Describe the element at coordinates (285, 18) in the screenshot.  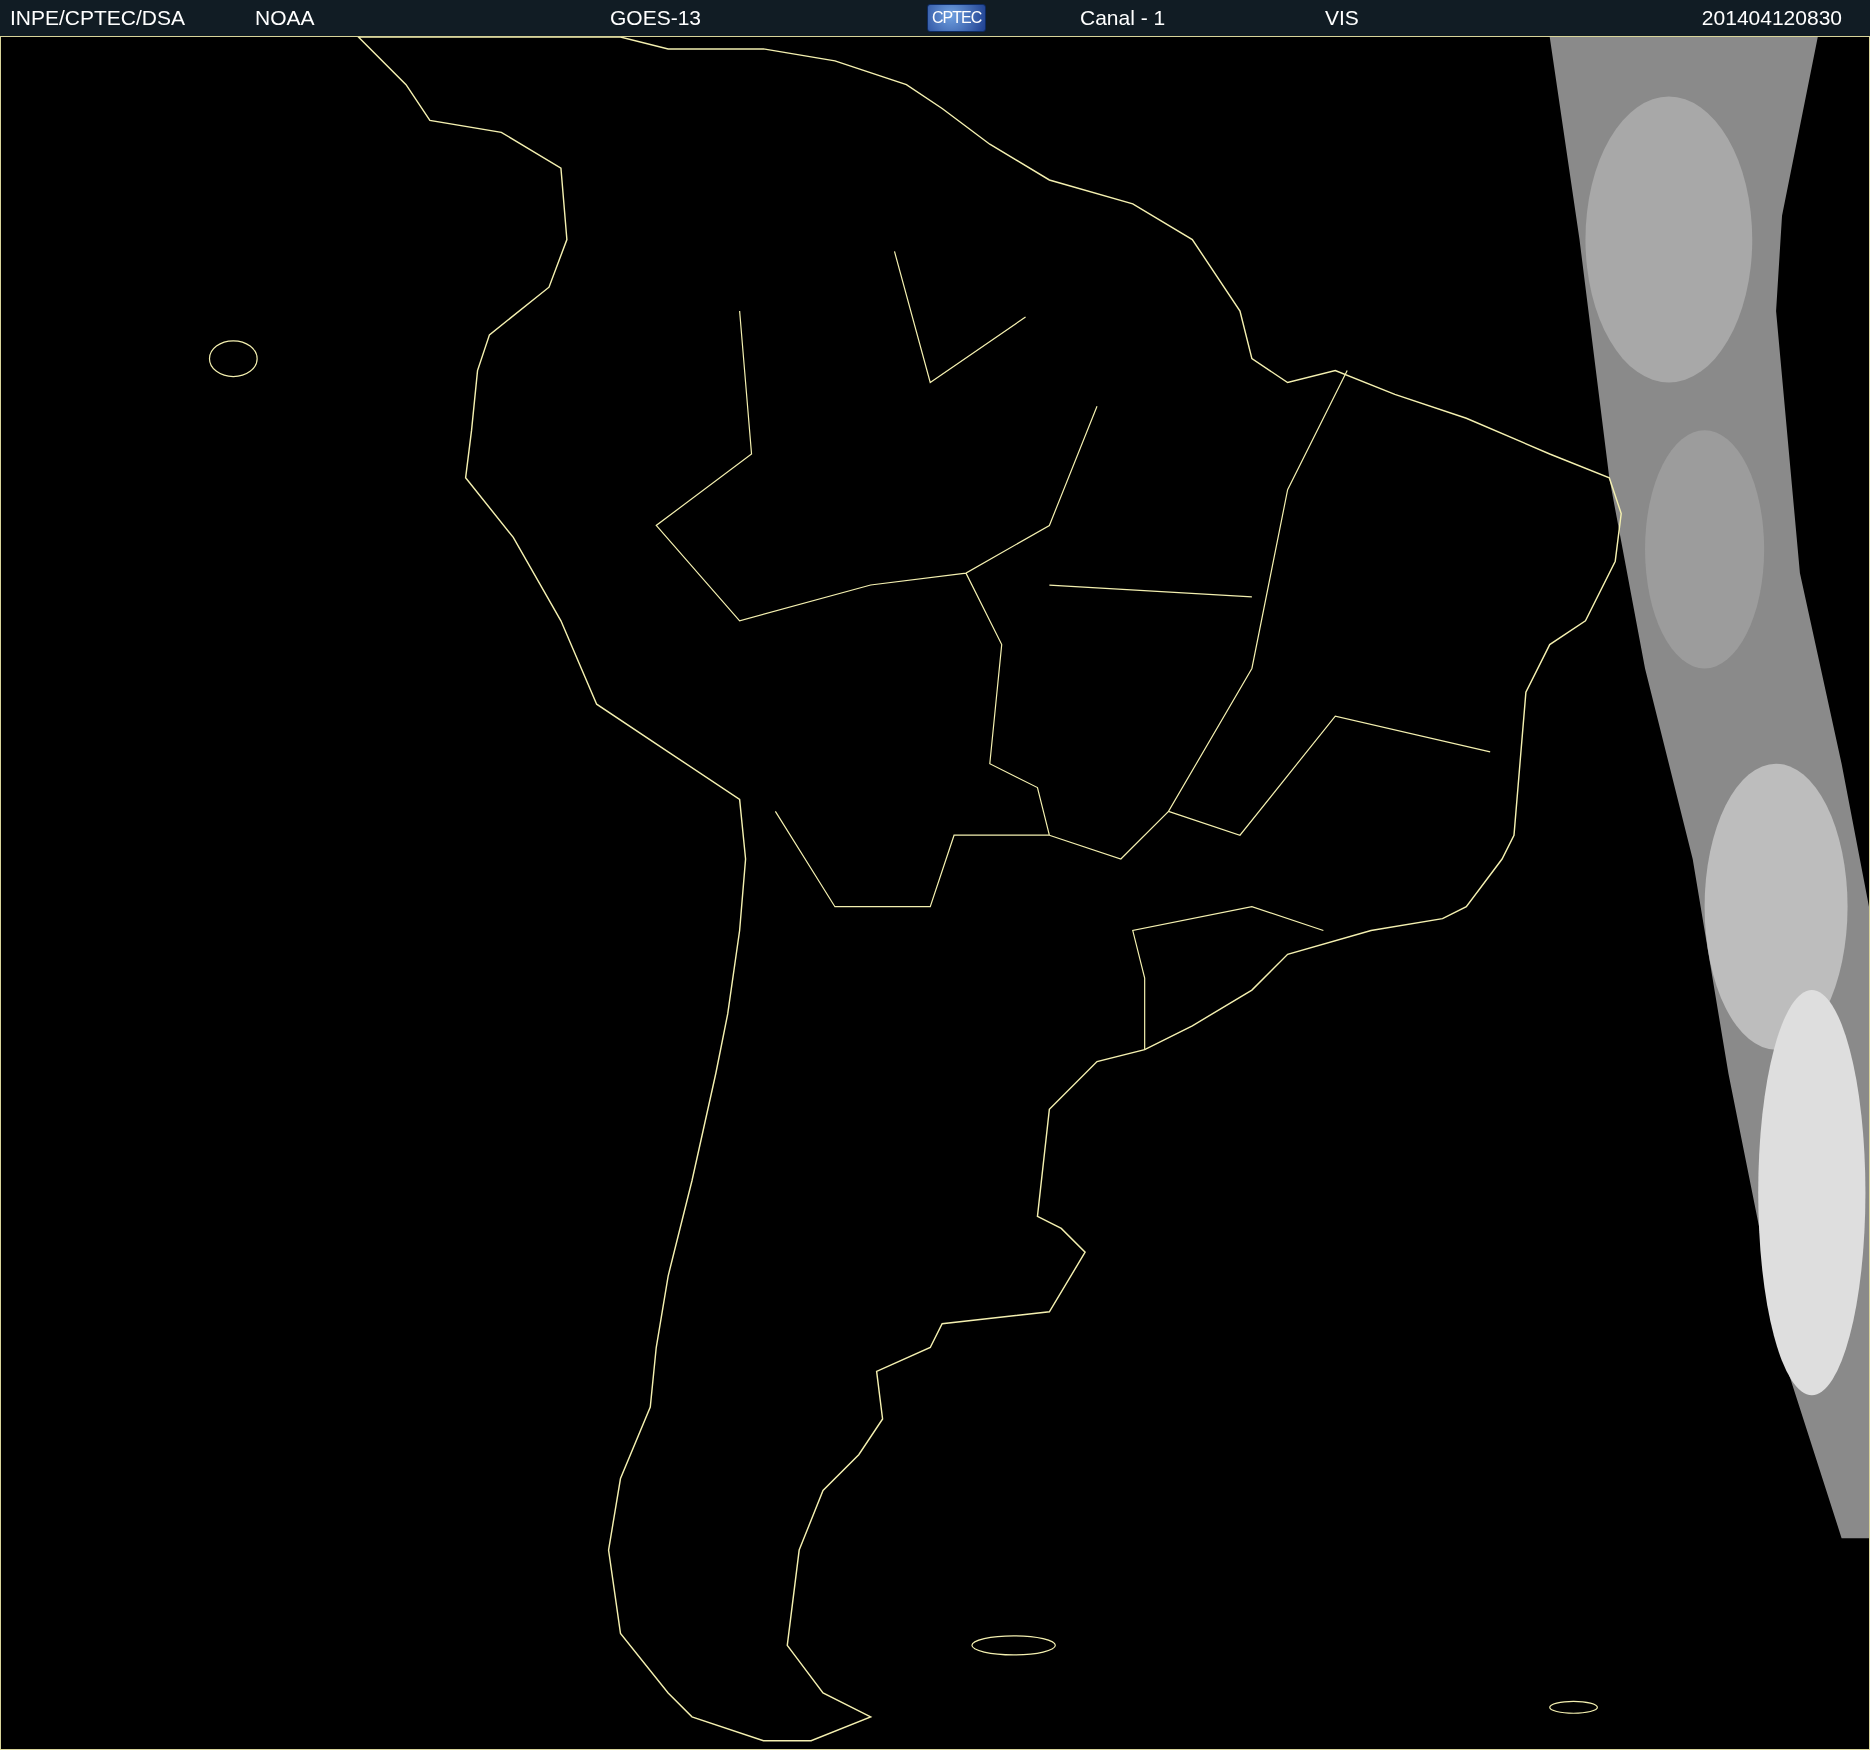
I see `agency-label: NOAA` at that location.